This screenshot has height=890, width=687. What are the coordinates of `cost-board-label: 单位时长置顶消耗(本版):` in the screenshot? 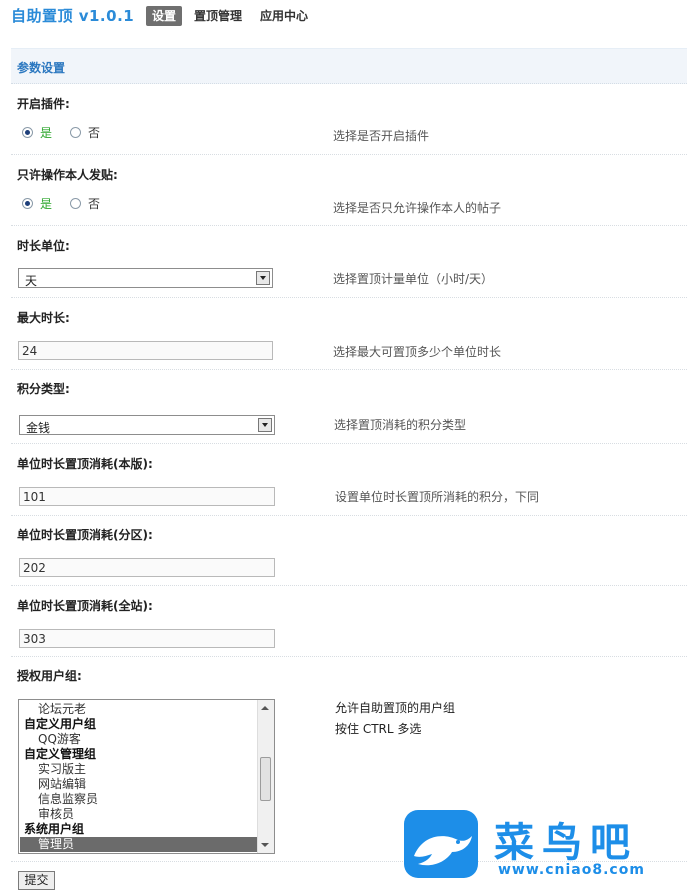 It's located at (85, 464).